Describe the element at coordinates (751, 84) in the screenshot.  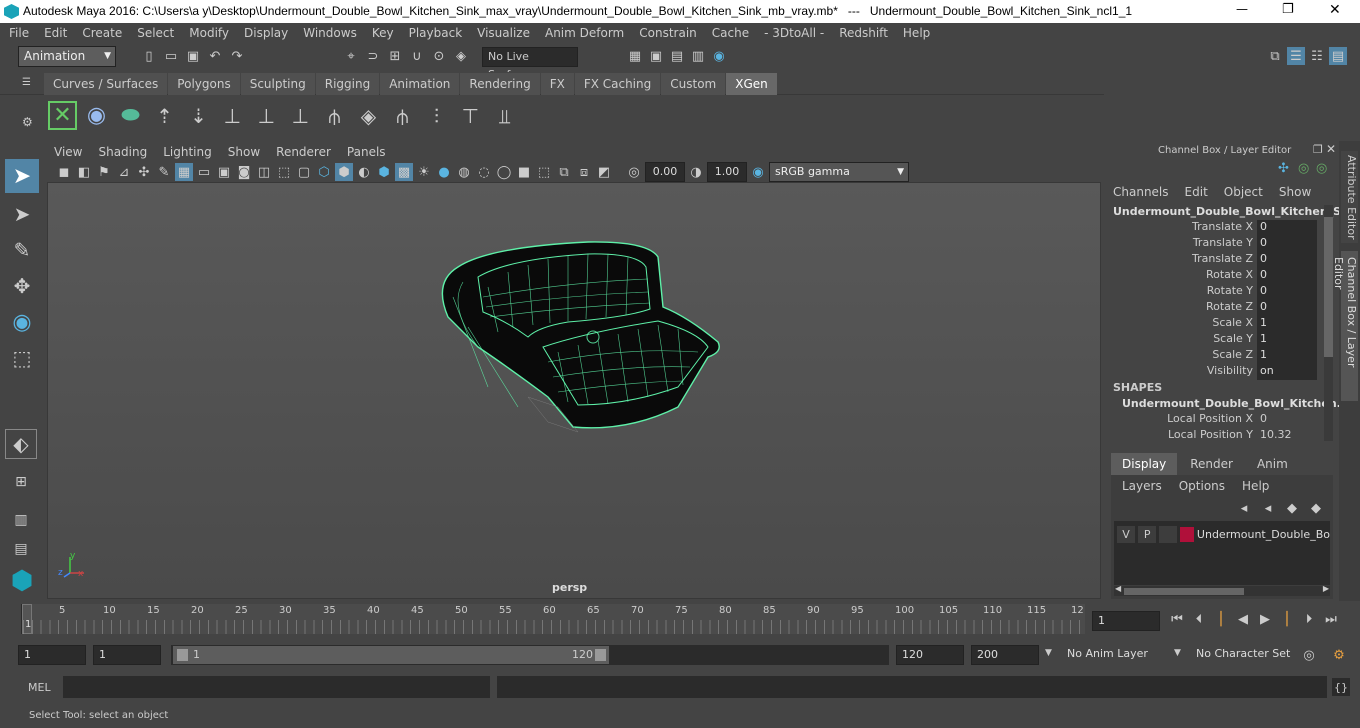
I see `tab-xgen: XGen` at that location.